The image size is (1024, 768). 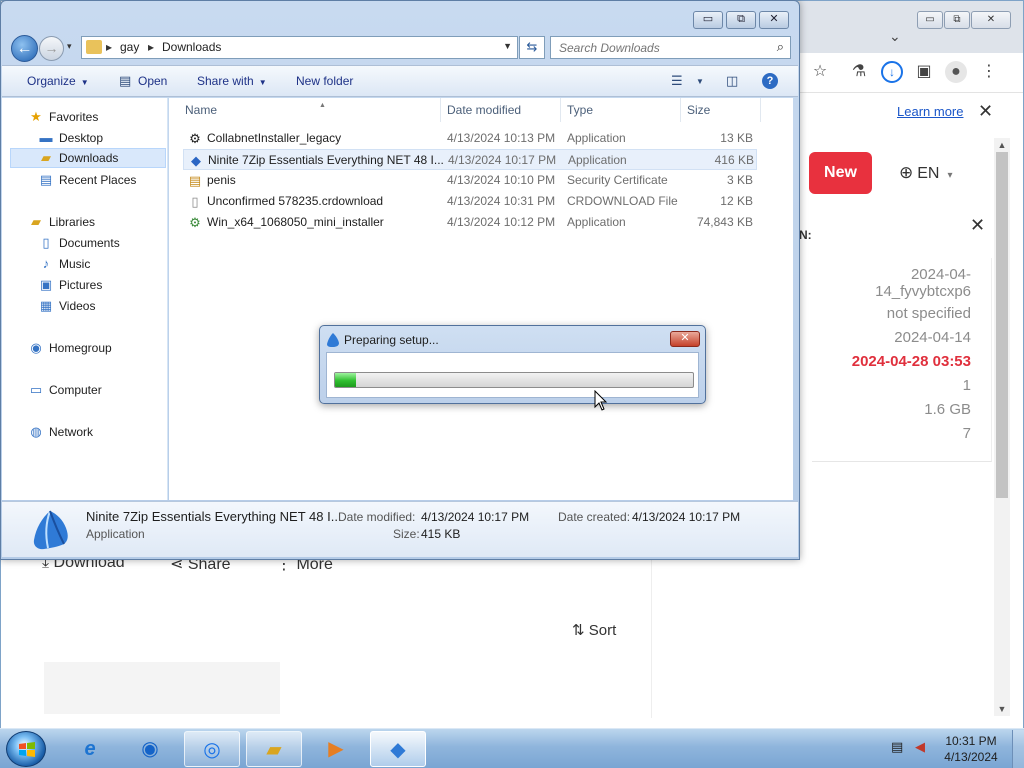 What do you see at coordinates (892, 72) in the screenshot?
I see `downloads-icon: ↓` at bounding box center [892, 72].